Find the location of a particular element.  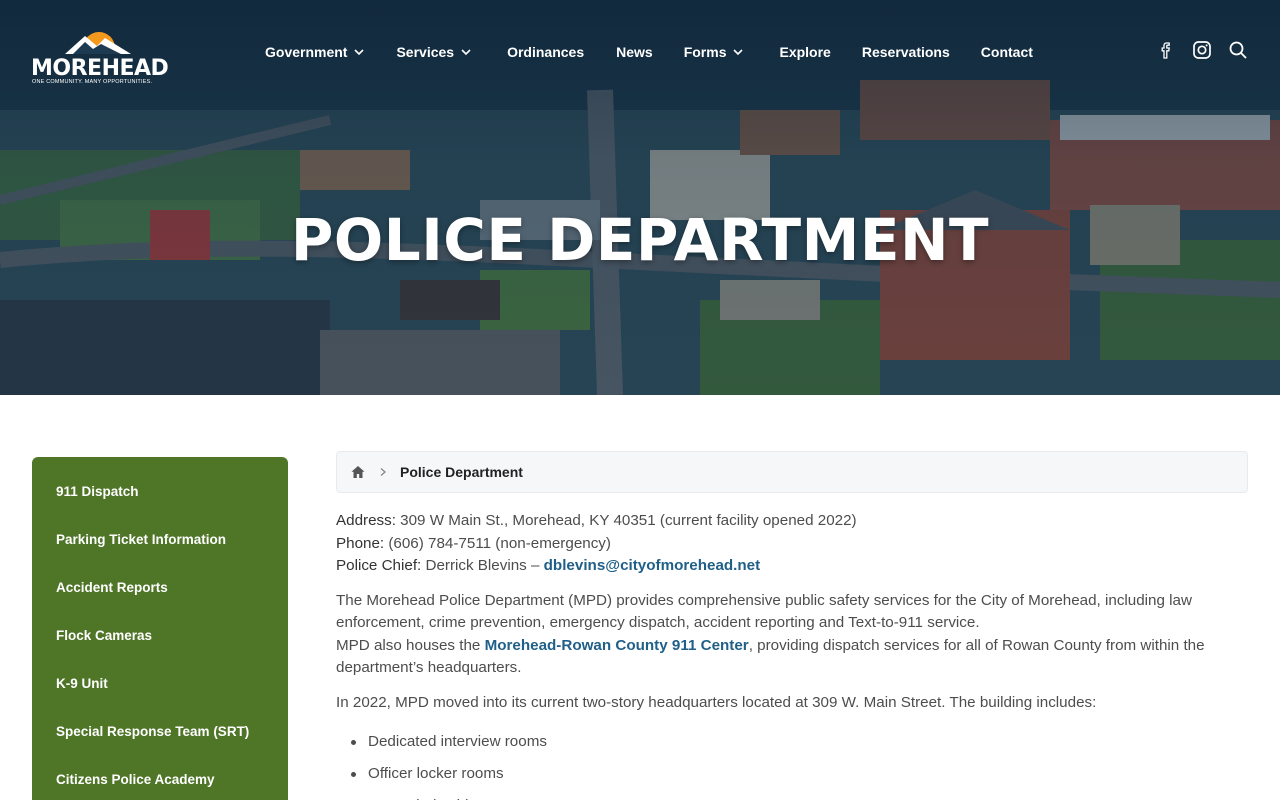

sidebar-item-k9-unit: K-9 Unit is located at coordinates (160, 683).